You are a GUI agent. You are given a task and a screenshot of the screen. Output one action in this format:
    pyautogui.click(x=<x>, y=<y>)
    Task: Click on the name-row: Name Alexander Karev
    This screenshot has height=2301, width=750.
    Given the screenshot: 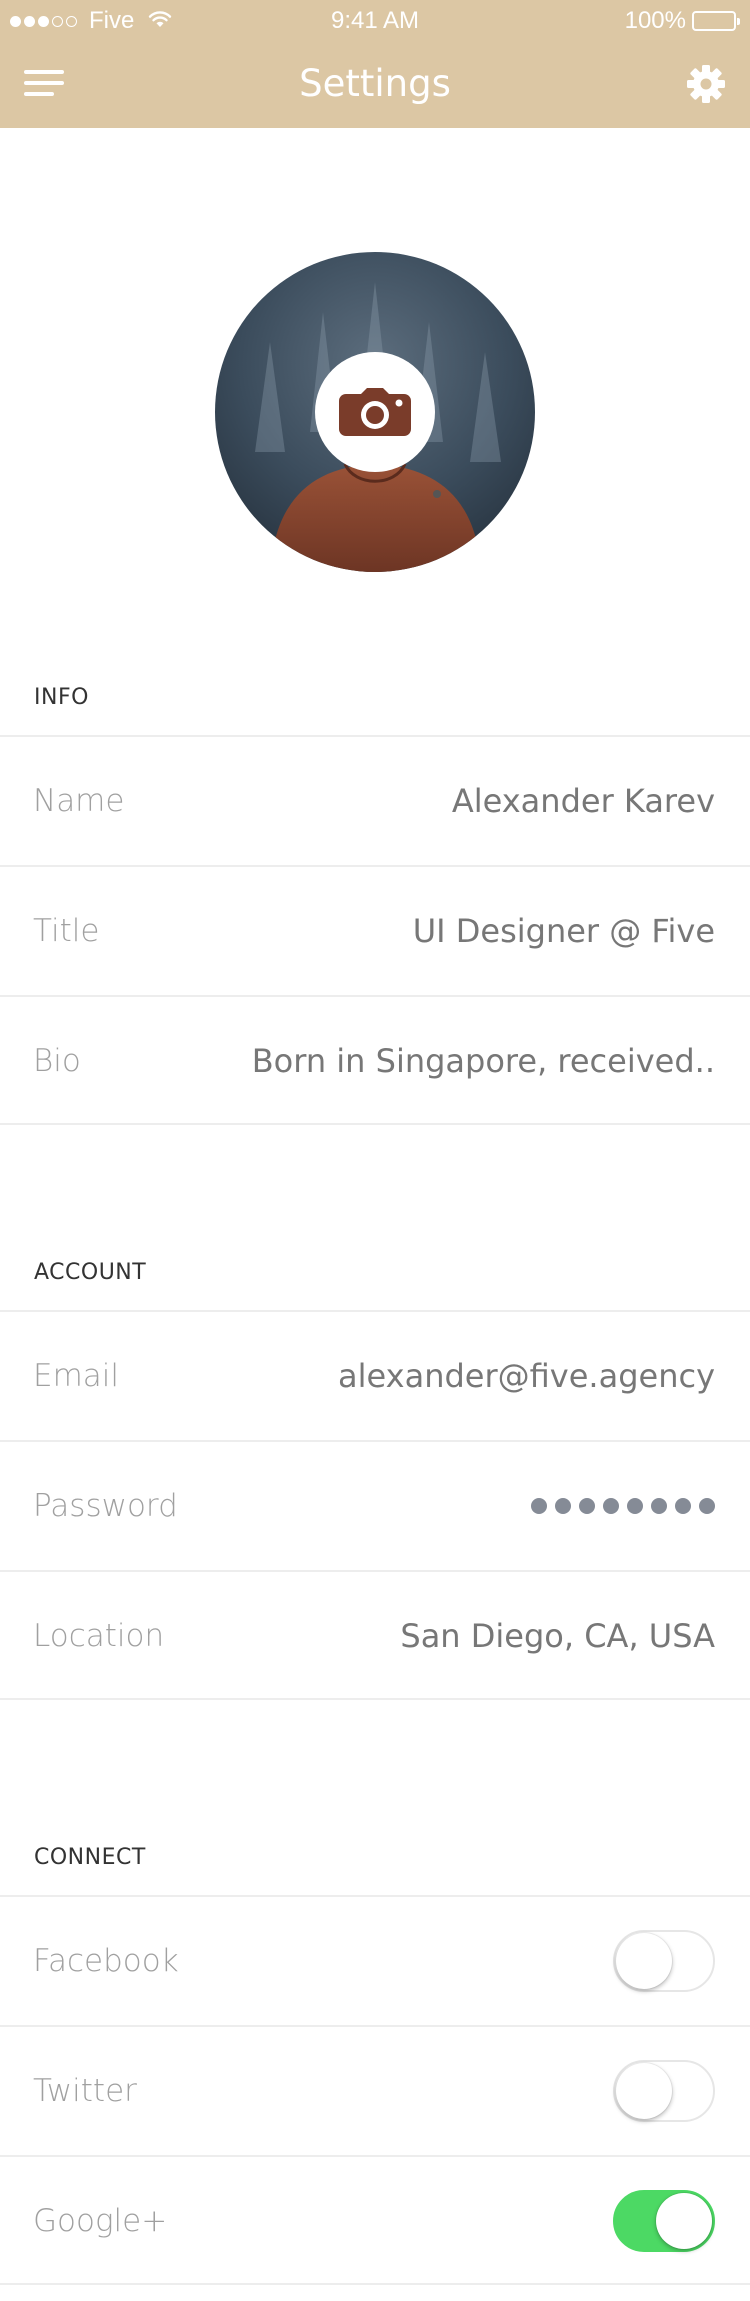 What is the action you would take?
    pyautogui.click(x=375, y=800)
    